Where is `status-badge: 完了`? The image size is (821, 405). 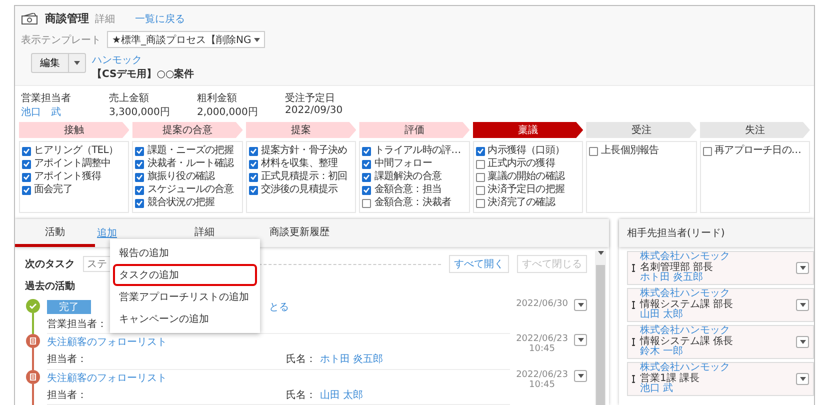
status-badge: 完了 is located at coordinates (69, 307).